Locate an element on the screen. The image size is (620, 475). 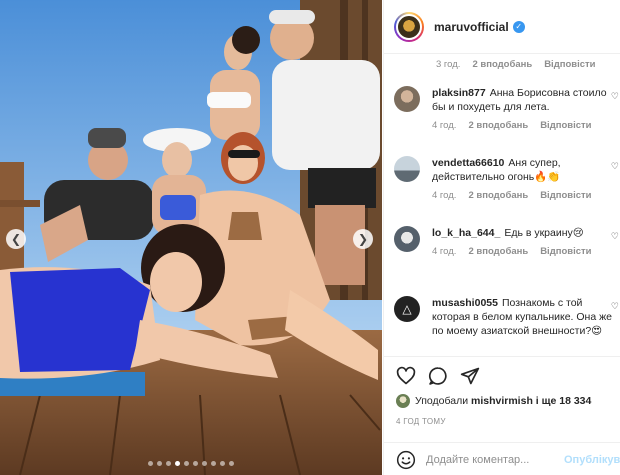
likes-prefix: Уподобали is located at coordinates (442, 401).